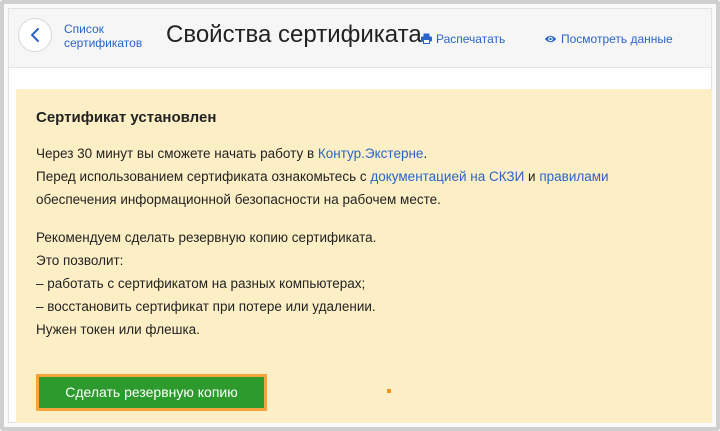  Describe the element at coordinates (617, 39) in the screenshot. I see `view-data-link-label: Посмотреть данные` at that location.